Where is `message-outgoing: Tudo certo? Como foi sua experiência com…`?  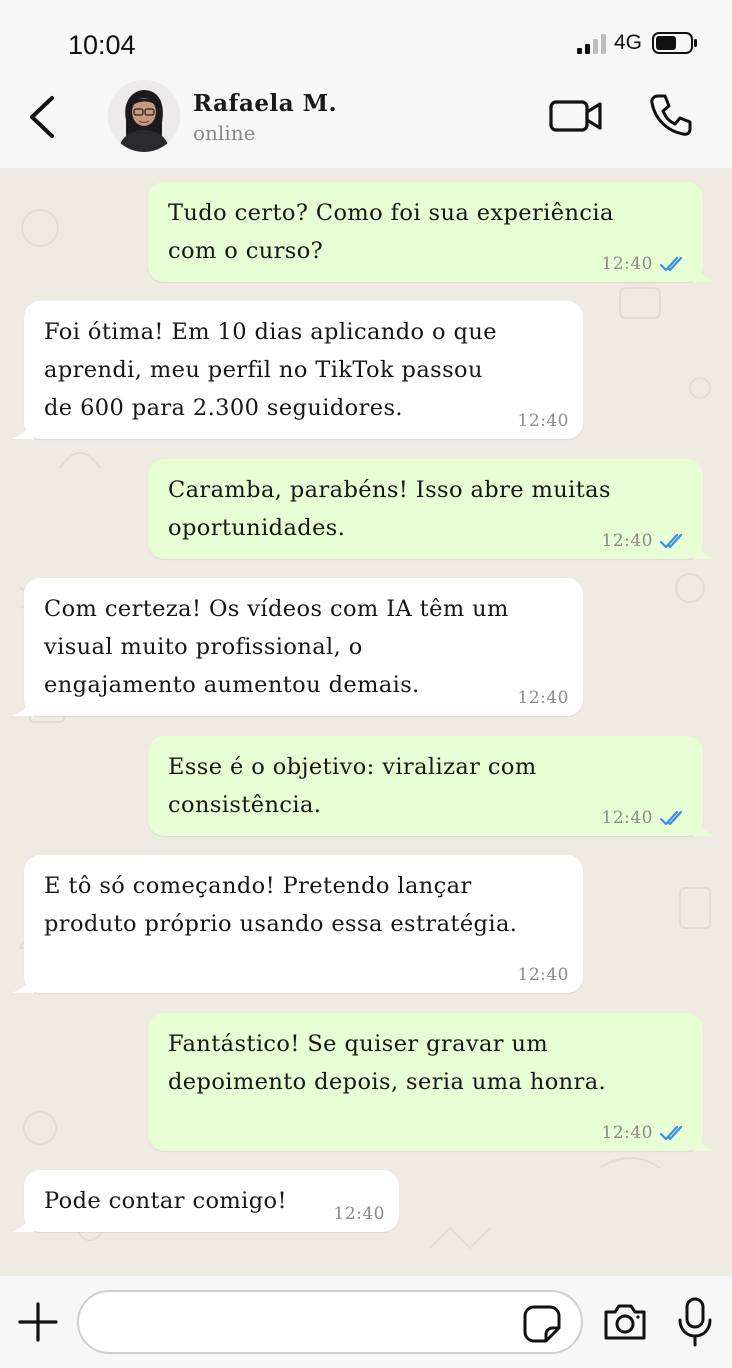
message-outgoing: Tudo certo? Como foi sua experiência com… is located at coordinates (431, 232).